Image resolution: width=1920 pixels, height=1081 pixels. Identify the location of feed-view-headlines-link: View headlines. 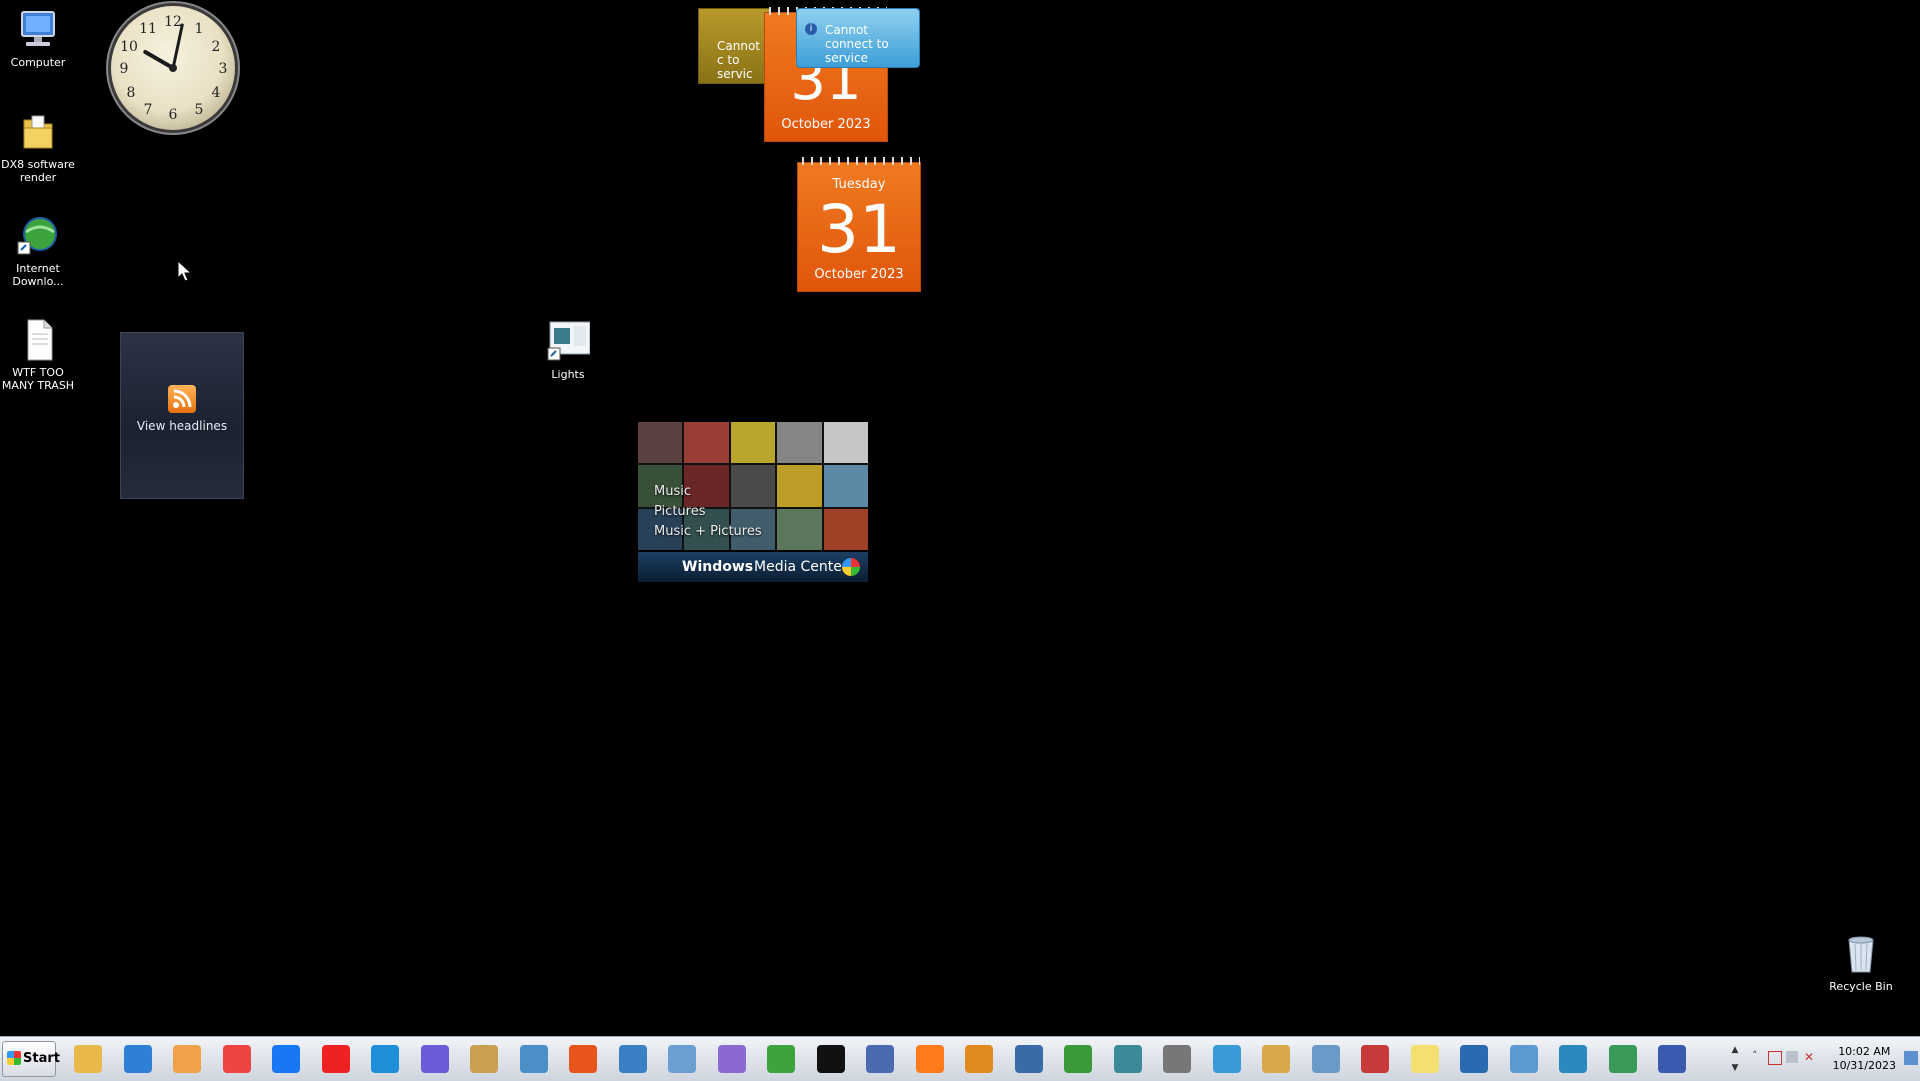
(182, 426).